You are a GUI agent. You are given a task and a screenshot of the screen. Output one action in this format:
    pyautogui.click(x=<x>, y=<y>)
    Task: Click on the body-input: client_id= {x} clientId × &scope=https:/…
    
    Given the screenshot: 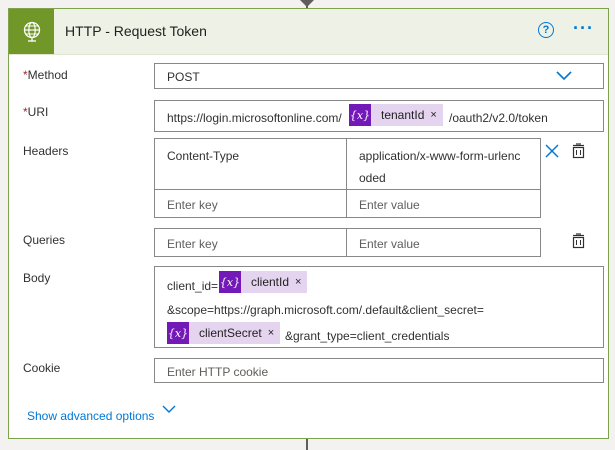 What is the action you would take?
    pyautogui.click(x=379, y=307)
    